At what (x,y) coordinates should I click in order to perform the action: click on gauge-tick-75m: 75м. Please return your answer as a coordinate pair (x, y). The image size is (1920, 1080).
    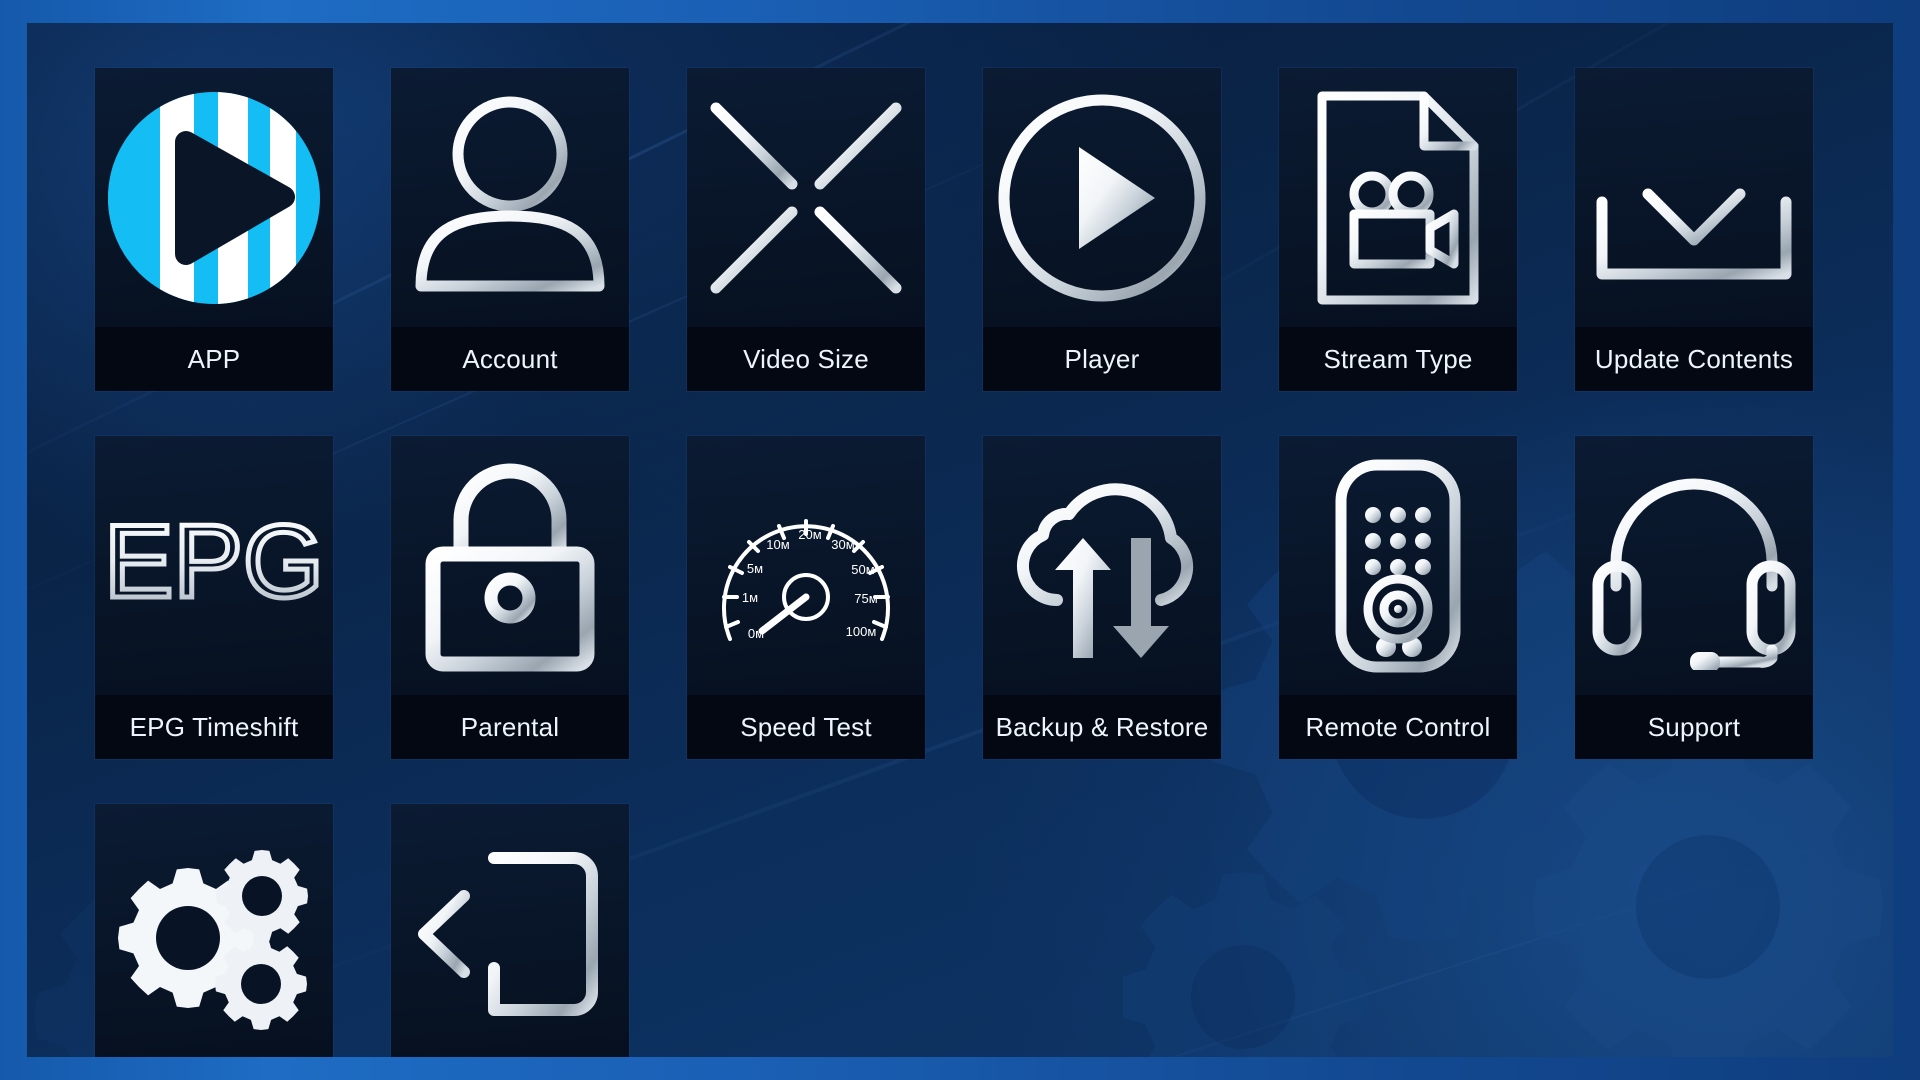
    Looking at the image, I should click on (865, 598).